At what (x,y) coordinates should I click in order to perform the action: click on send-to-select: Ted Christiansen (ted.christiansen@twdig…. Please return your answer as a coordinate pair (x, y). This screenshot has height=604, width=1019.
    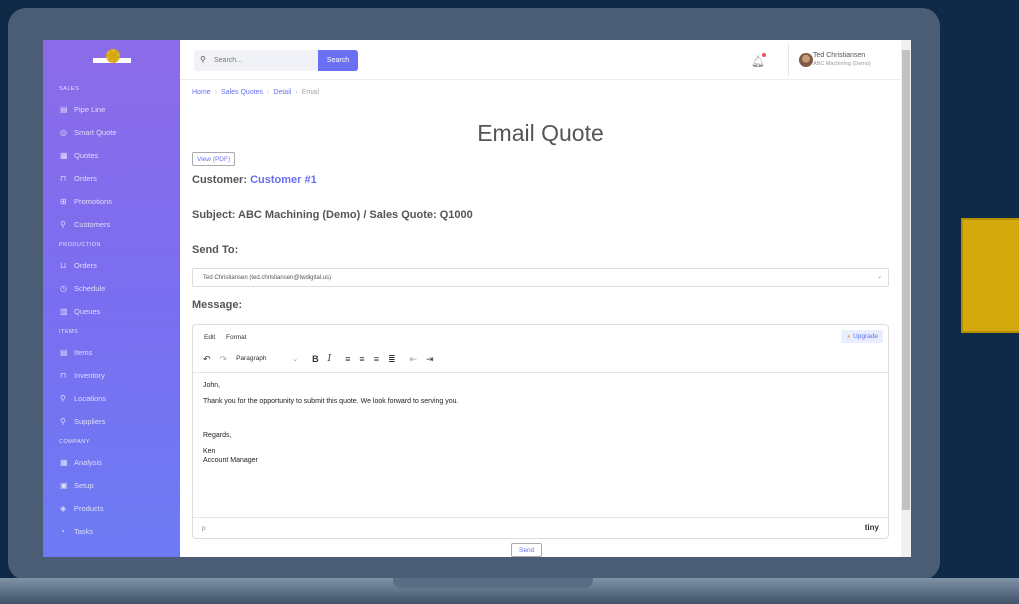
    Looking at the image, I should click on (540, 277).